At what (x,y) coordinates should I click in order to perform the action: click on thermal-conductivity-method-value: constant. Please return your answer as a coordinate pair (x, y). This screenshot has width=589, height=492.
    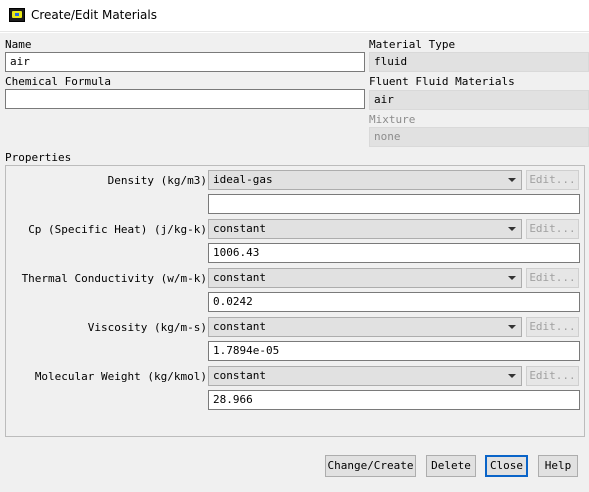
    Looking at the image, I should click on (239, 277).